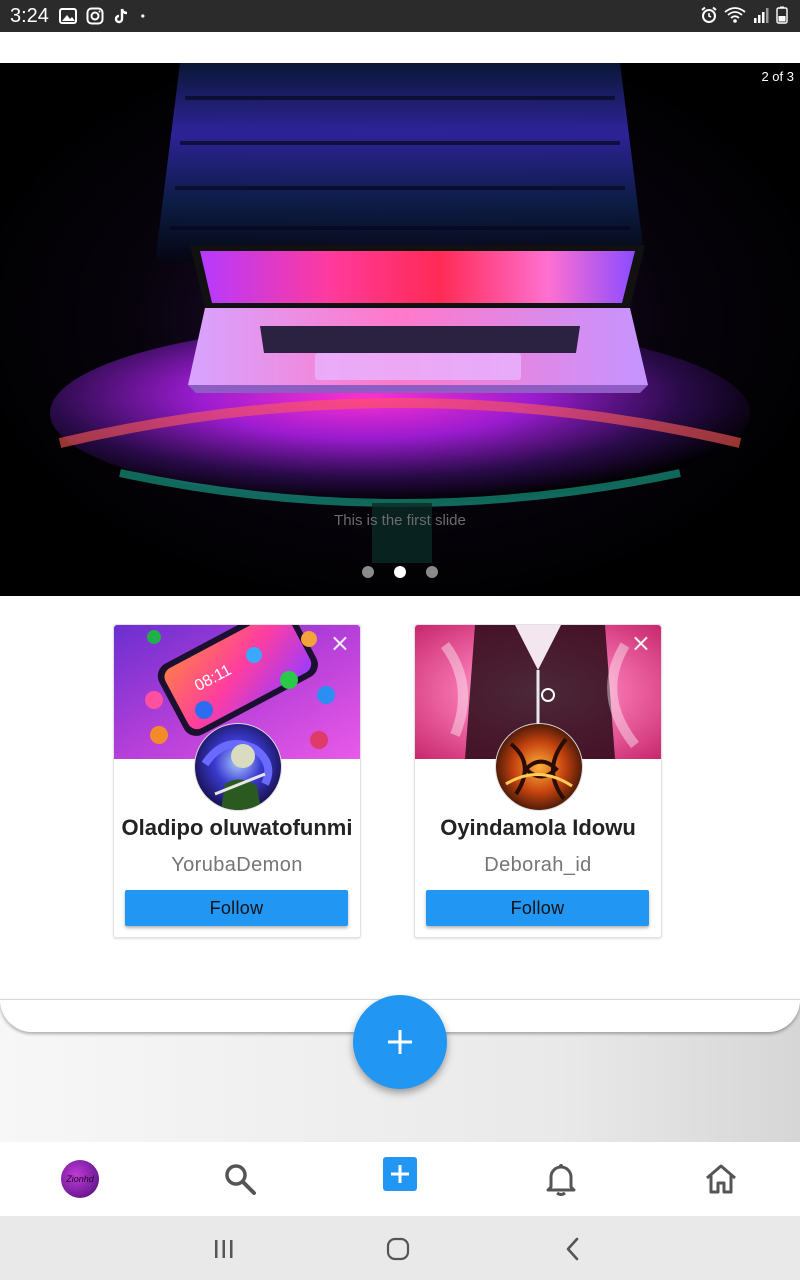  I want to click on suggestion-card: × Oyindamola Idowu Deborah_id Follow, so click(538, 781).